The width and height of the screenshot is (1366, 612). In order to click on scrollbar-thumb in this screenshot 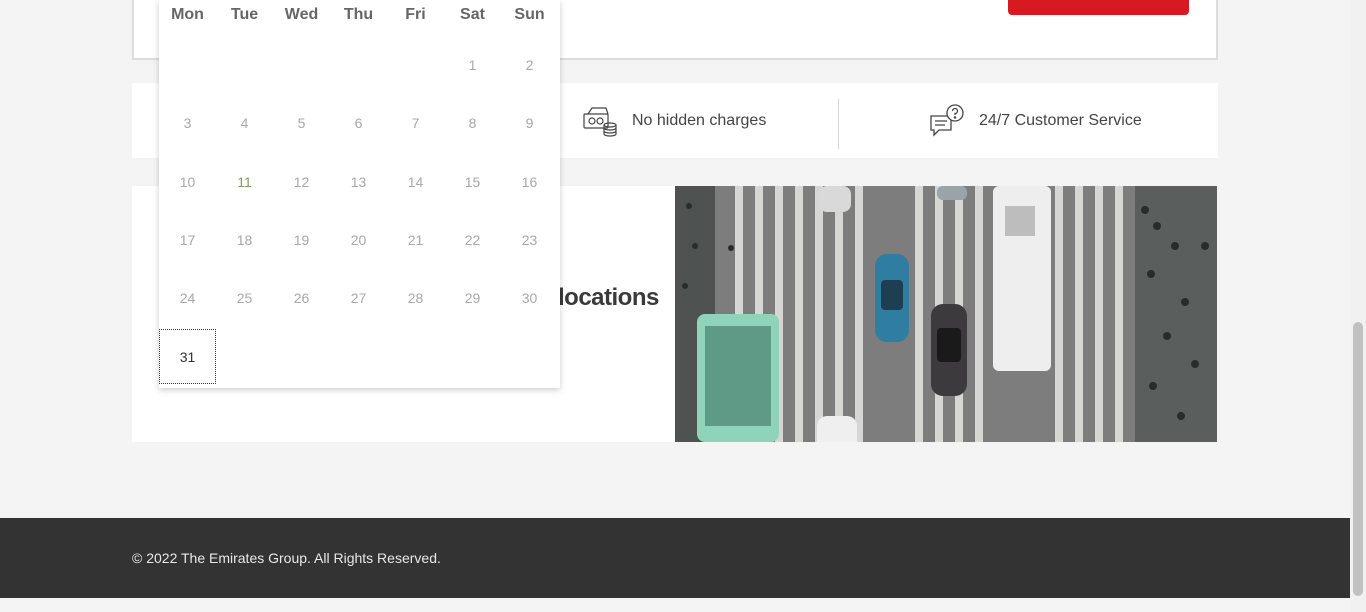, I will do `click(1358, 459)`.